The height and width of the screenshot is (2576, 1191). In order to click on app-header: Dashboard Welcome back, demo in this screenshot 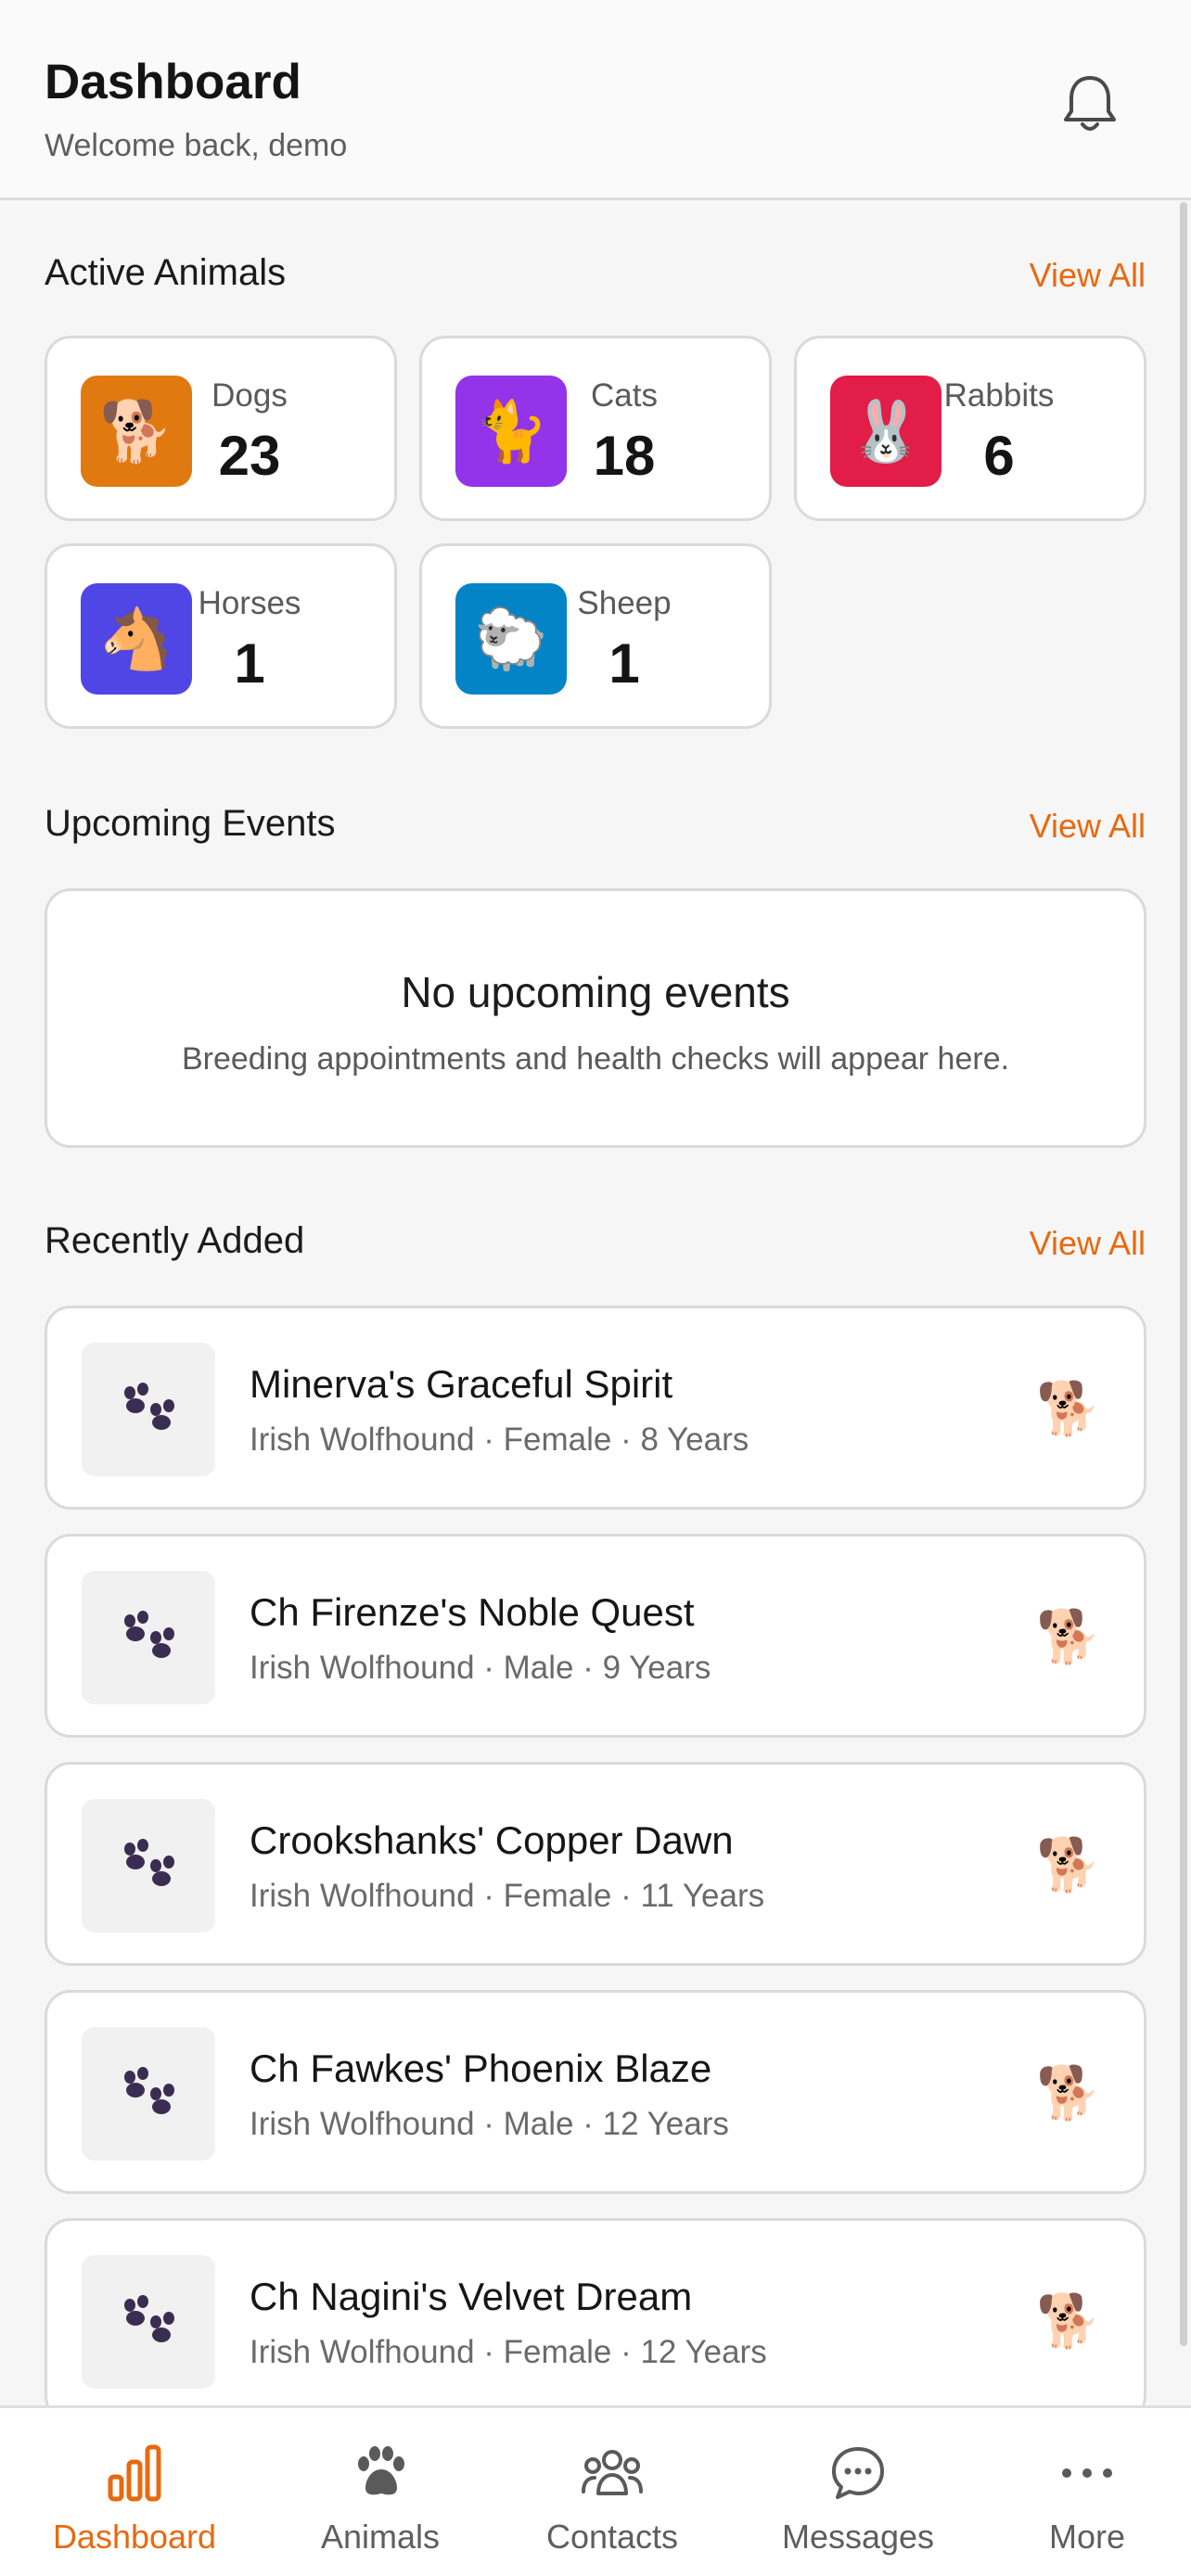, I will do `click(595, 100)`.